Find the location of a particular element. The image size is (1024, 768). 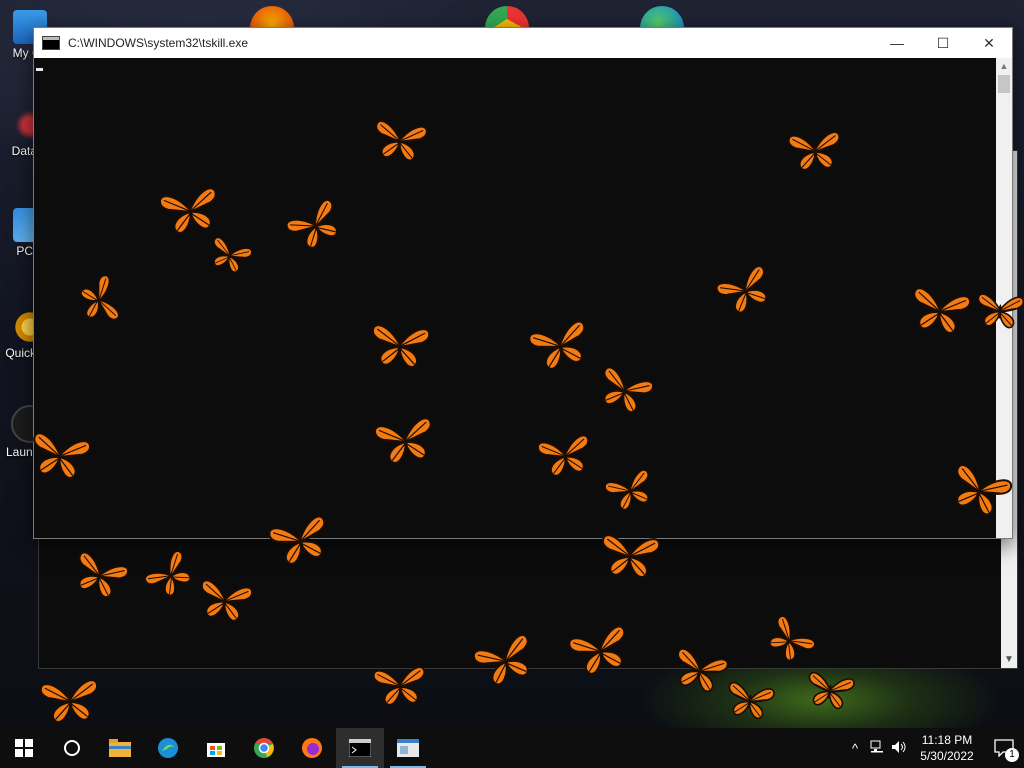

console-button is located at coordinates (360, 748).